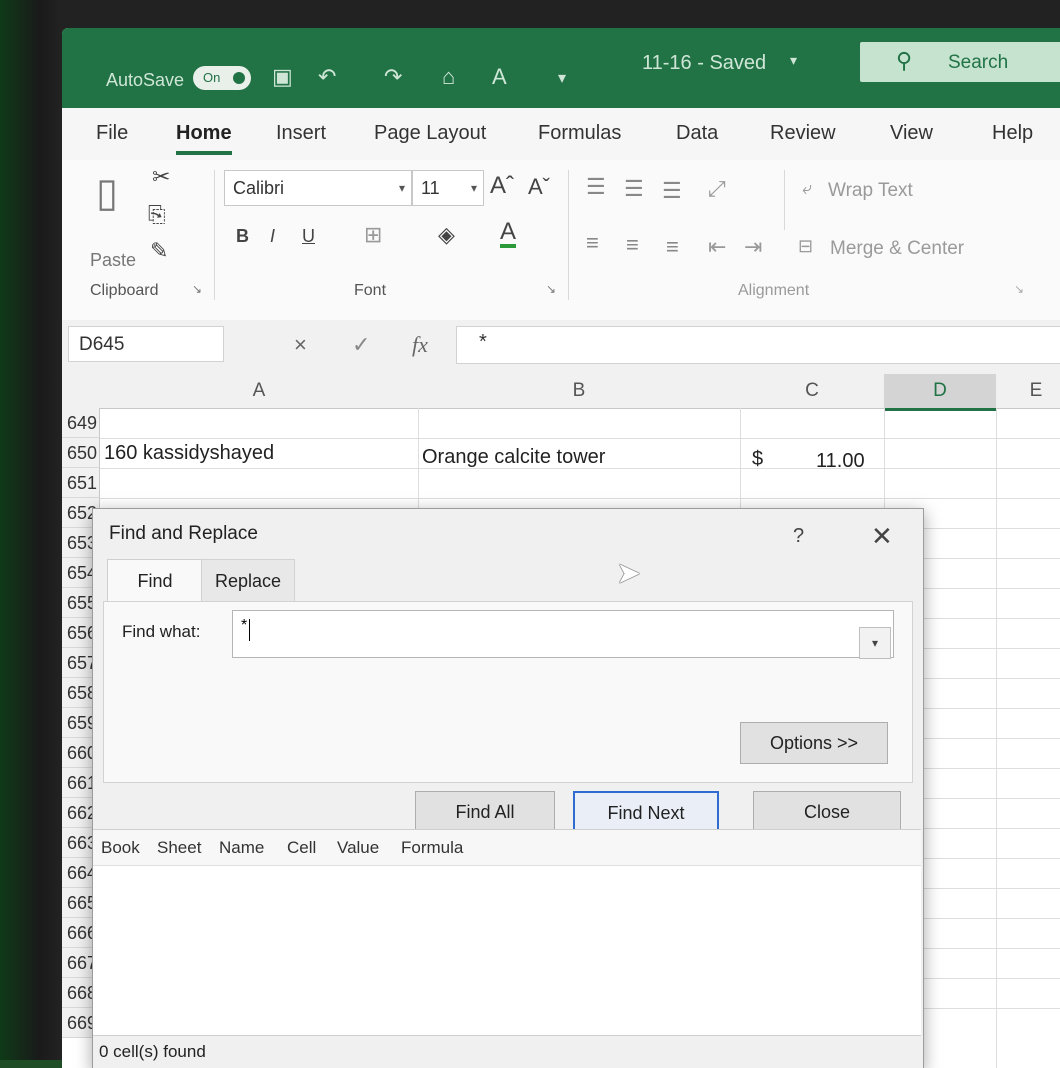 The width and height of the screenshot is (1060, 1068). What do you see at coordinates (448, 77) in the screenshot?
I see `open-icon: ⌂` at bounding box center [448, 77].